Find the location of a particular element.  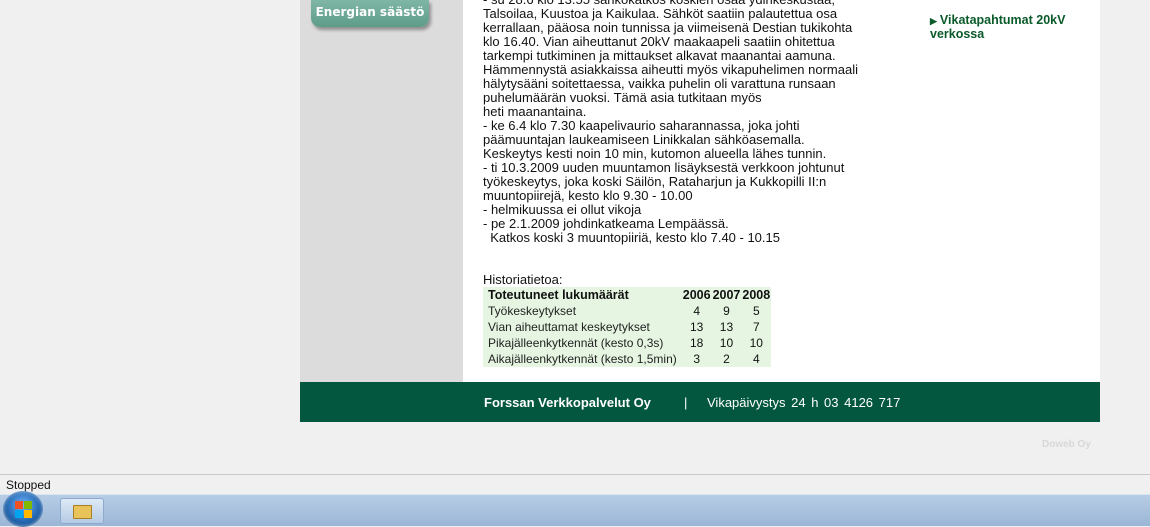

left-sidebar: Energian säästö is located at coordinates (381, 191).